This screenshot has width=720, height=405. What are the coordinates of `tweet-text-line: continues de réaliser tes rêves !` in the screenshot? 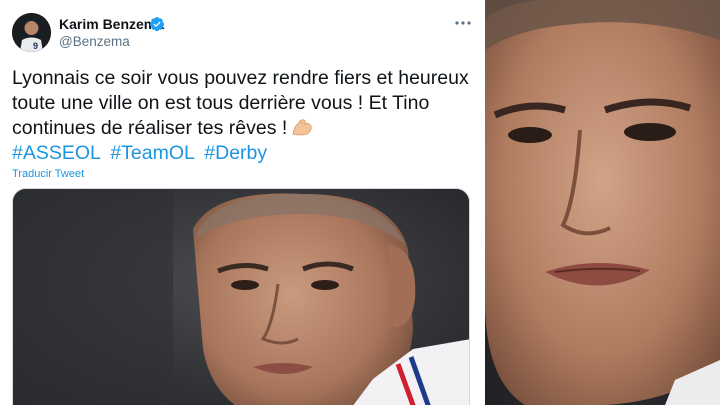 It's located at (242, 128).